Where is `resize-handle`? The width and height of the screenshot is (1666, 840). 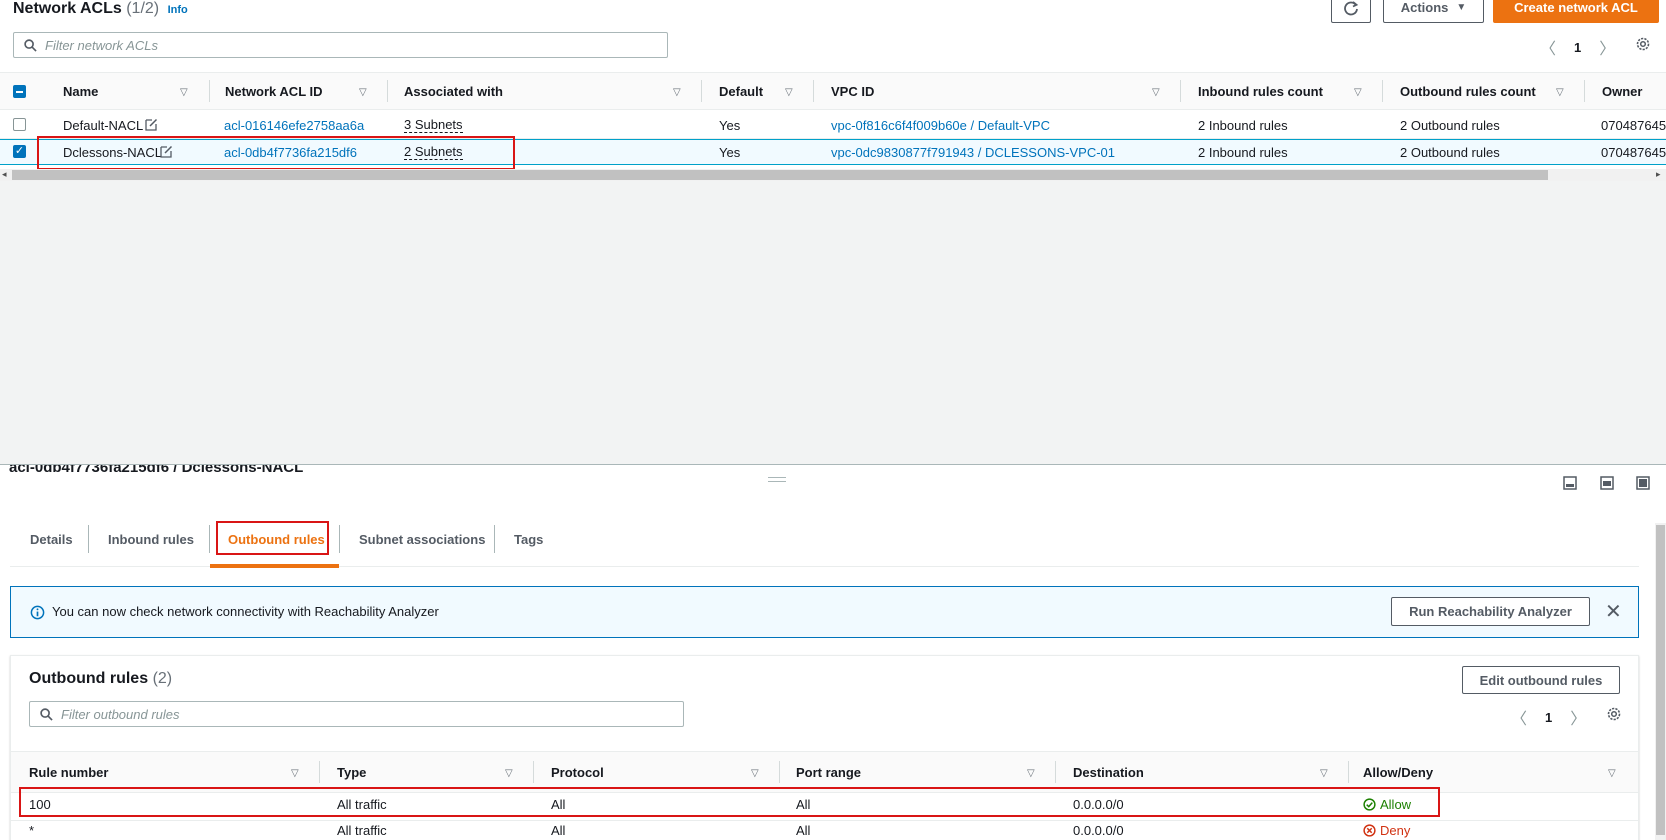
resize-handle is located at coordinates (777, 479).